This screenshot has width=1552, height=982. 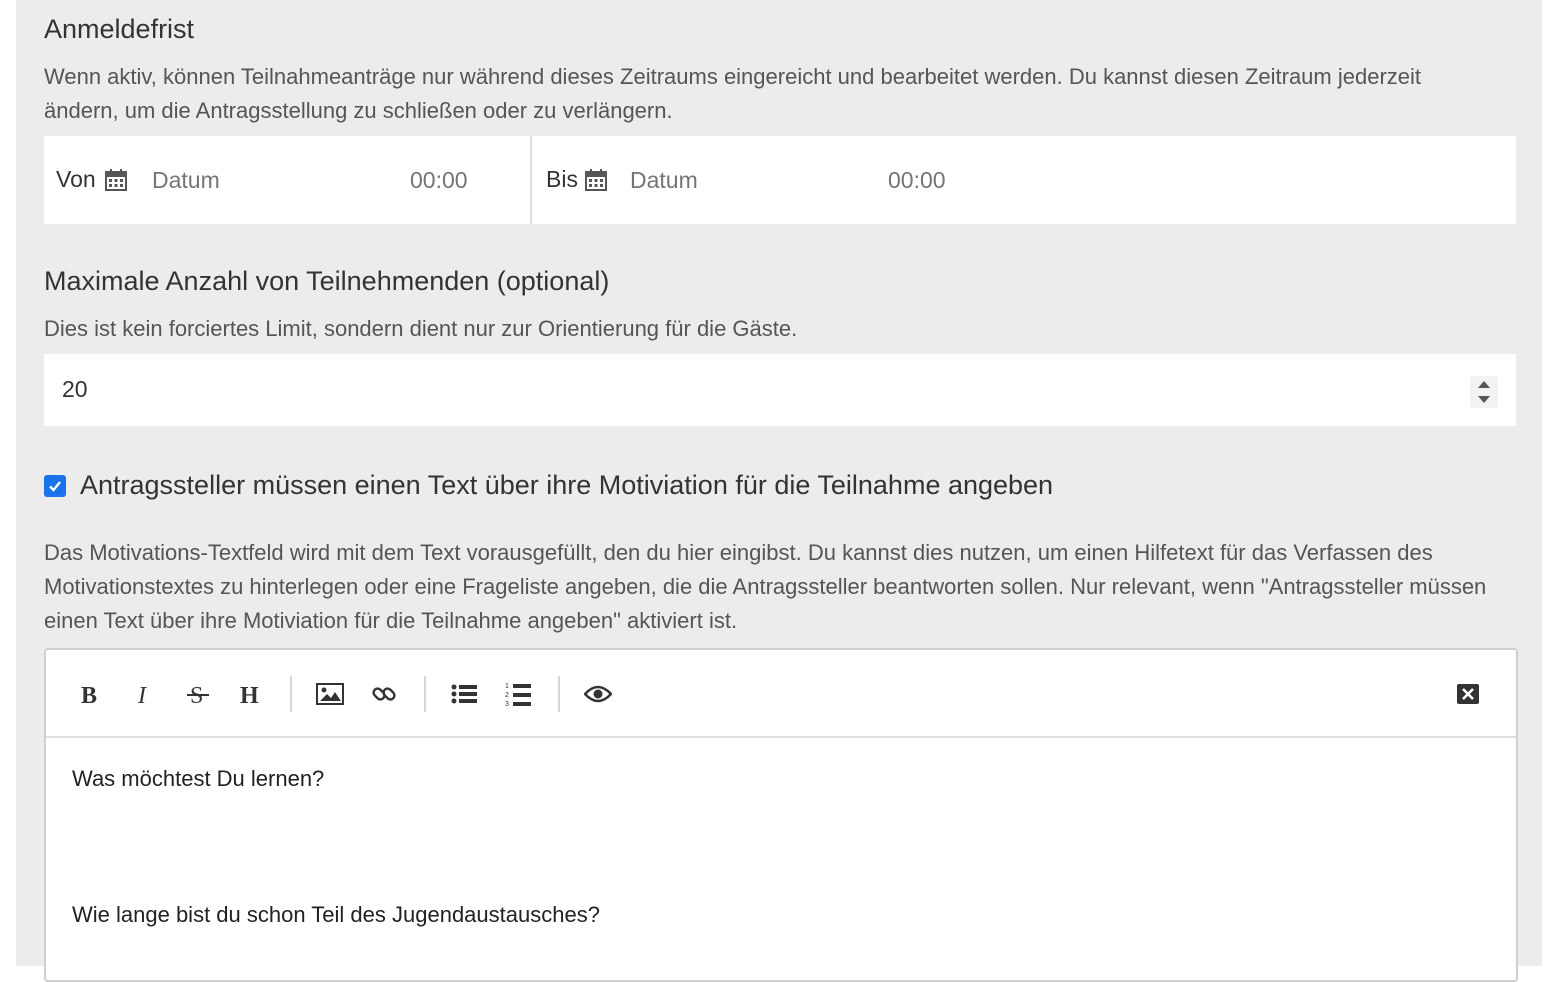 I want to click on to-time-input, so click(x=933, y=180).